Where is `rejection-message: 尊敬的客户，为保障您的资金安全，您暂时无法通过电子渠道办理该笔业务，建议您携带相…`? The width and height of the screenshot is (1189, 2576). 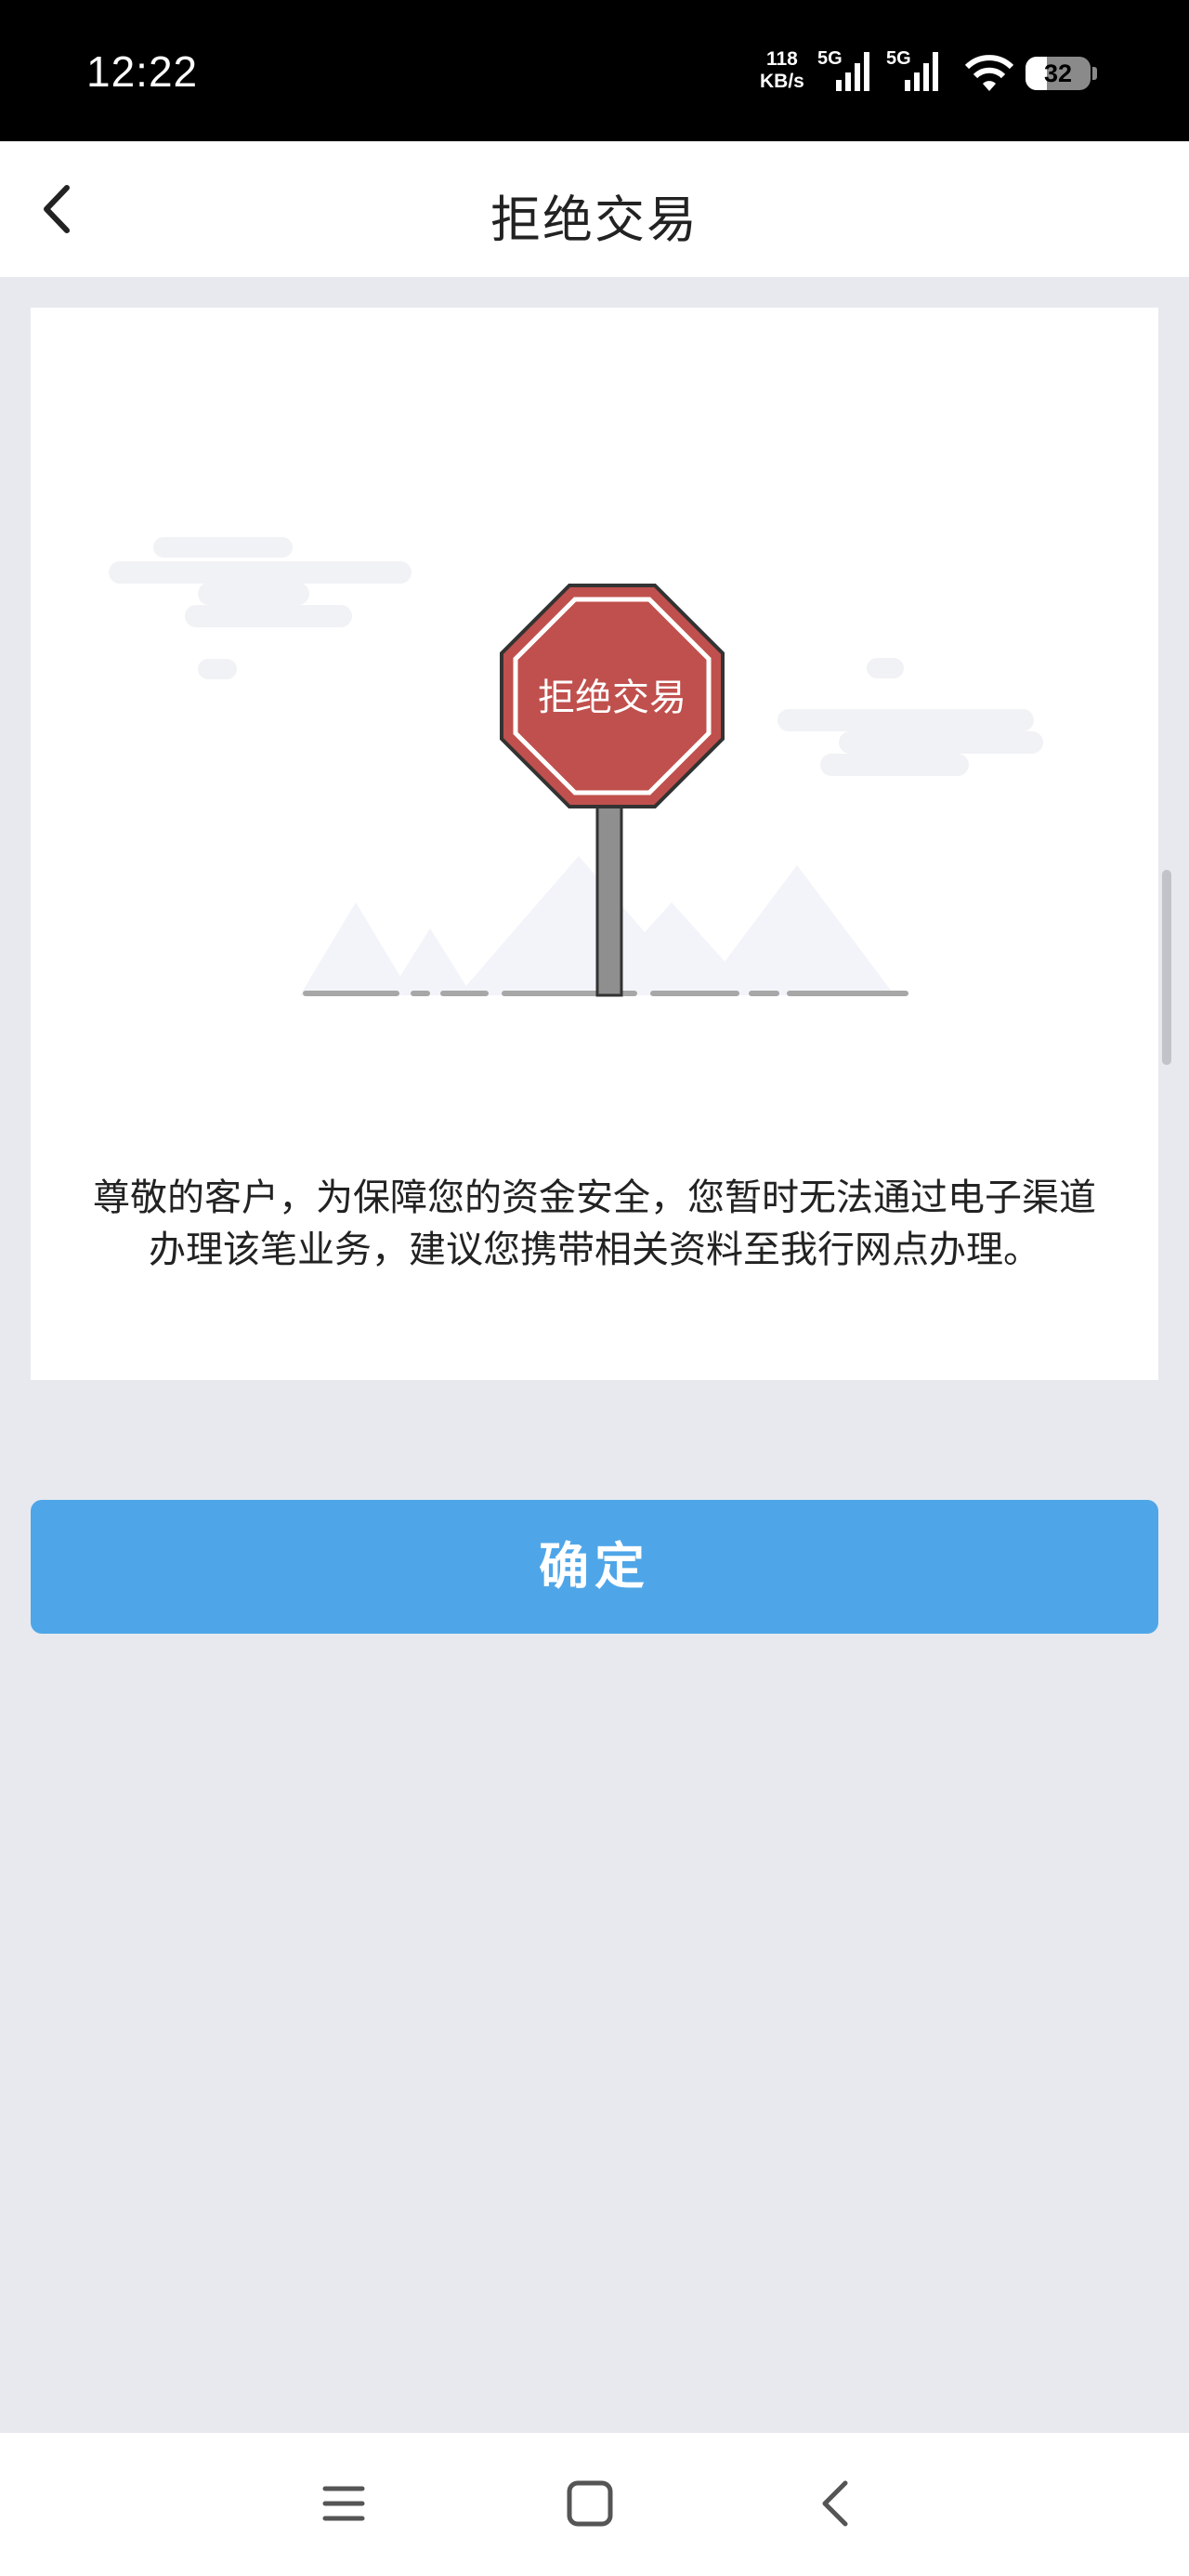
rejection-message: 尊敬的客户，为保障您的资金安全，您暂时无法通过电子渠道办理该笔业务，建议您携带相… is located at coordinates (594, 1223).